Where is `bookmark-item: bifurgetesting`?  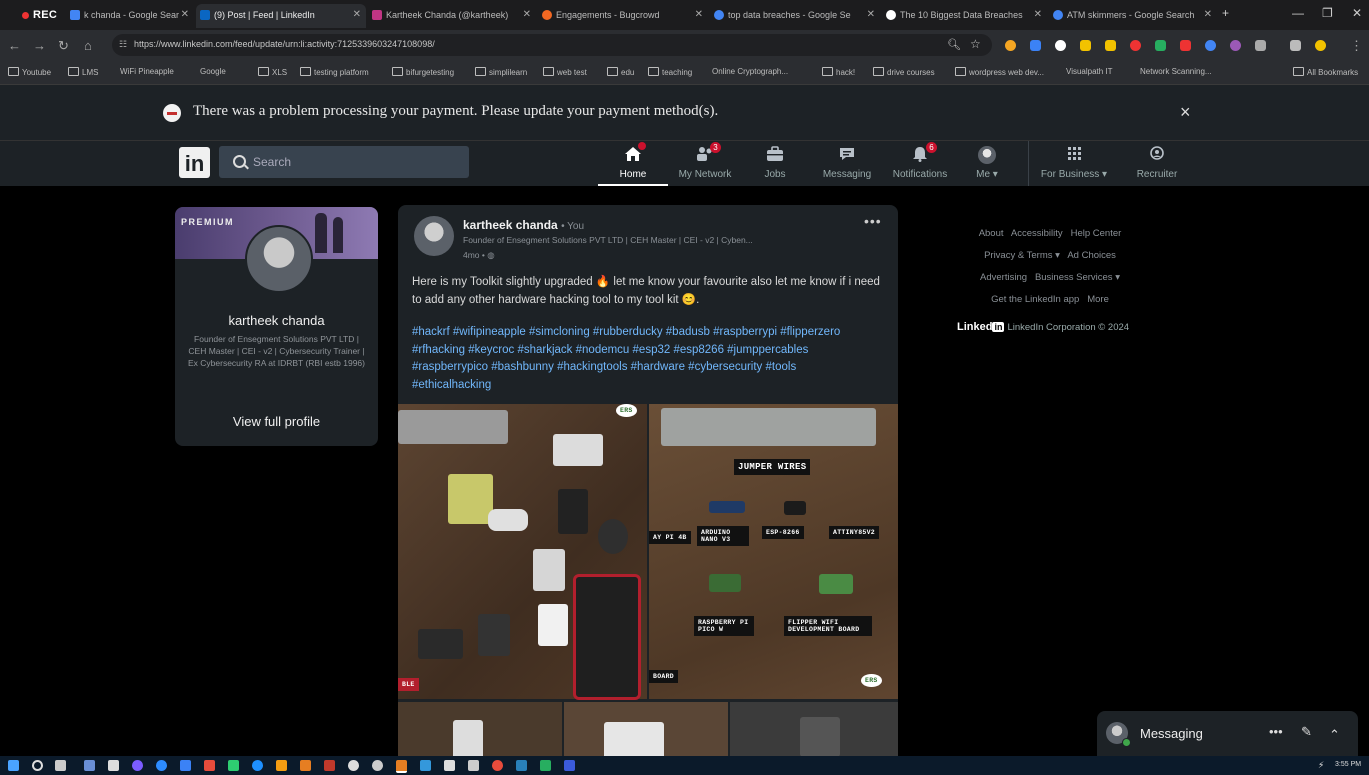 bookmark-item: bifurgetesting is located at coordinates (423, 72).